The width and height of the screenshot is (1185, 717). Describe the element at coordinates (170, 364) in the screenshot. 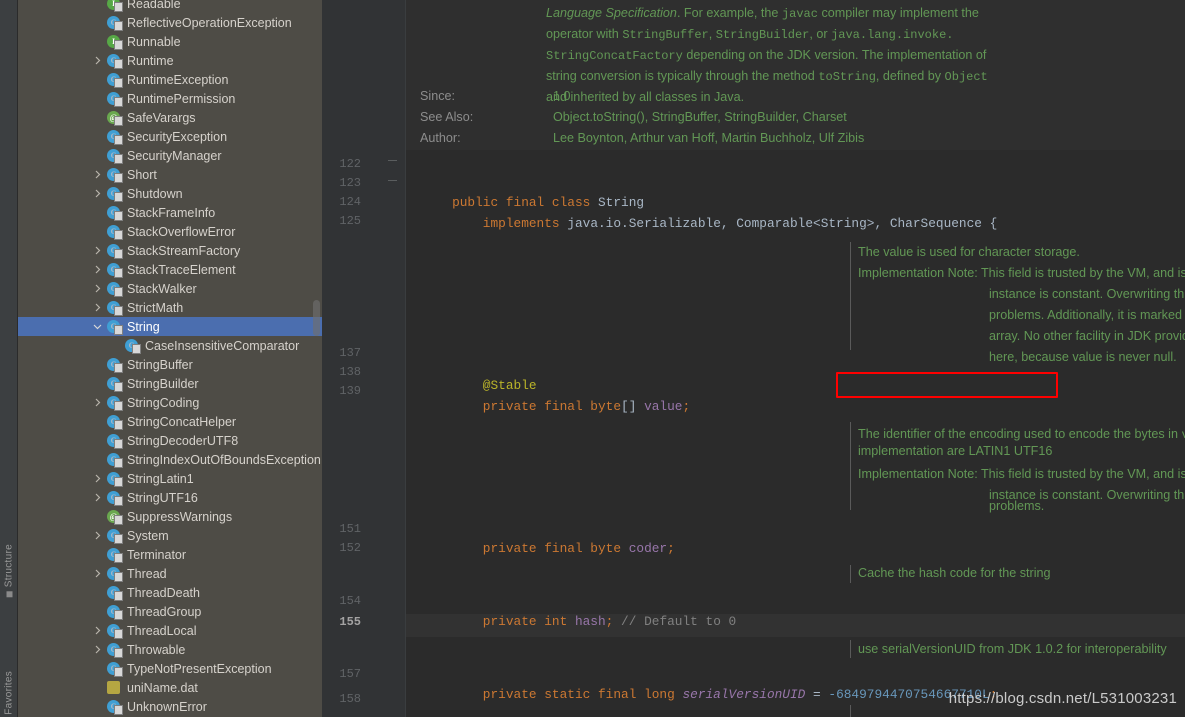

I see `tree-item: C StringBuffer` at that location.